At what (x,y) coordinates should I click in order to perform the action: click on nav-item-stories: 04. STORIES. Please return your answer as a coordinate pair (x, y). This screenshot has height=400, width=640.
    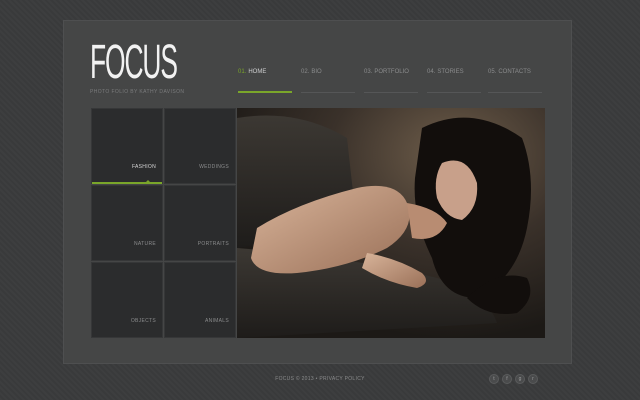
    Looking at the image, I should click on (454, 80).